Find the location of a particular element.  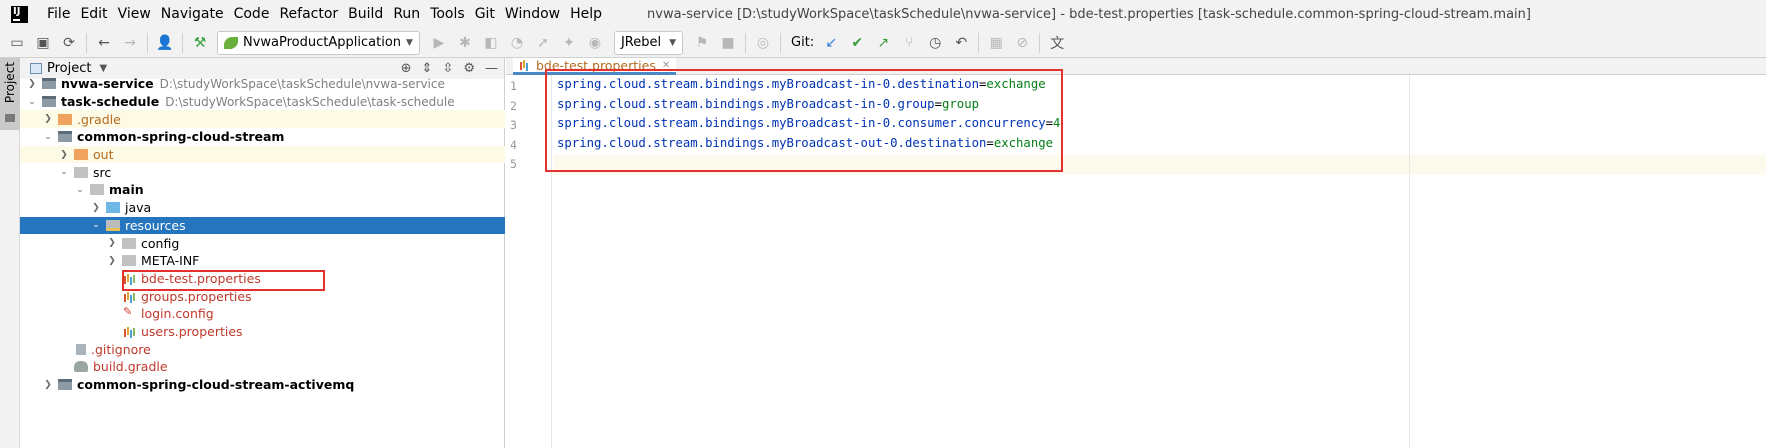

jrebel-run-icon: ➚ is located at coordinates (543, 43).